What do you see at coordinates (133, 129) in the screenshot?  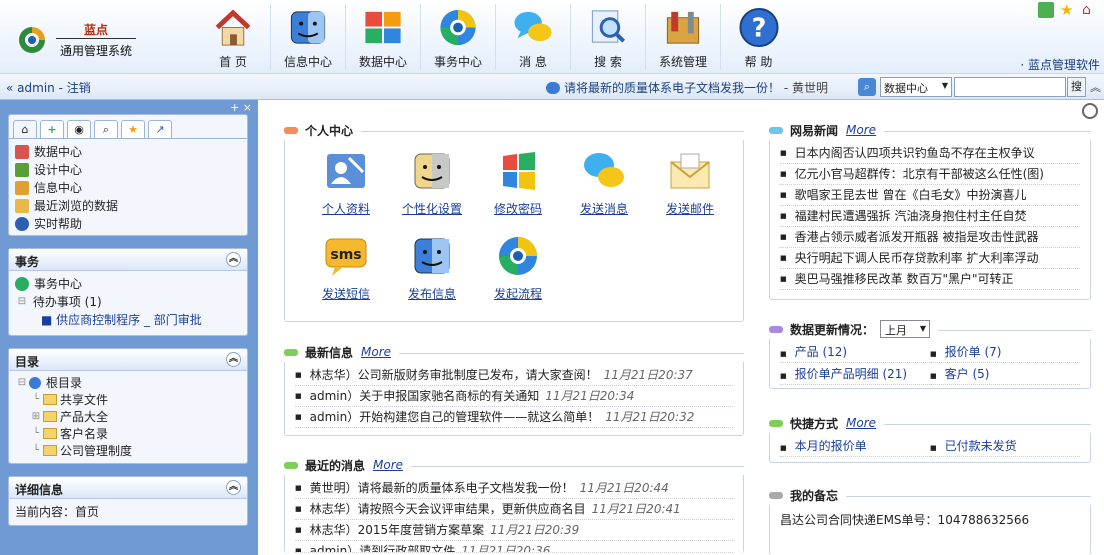 I see `tab-favorite: ★` at bounding box center [133, 129].